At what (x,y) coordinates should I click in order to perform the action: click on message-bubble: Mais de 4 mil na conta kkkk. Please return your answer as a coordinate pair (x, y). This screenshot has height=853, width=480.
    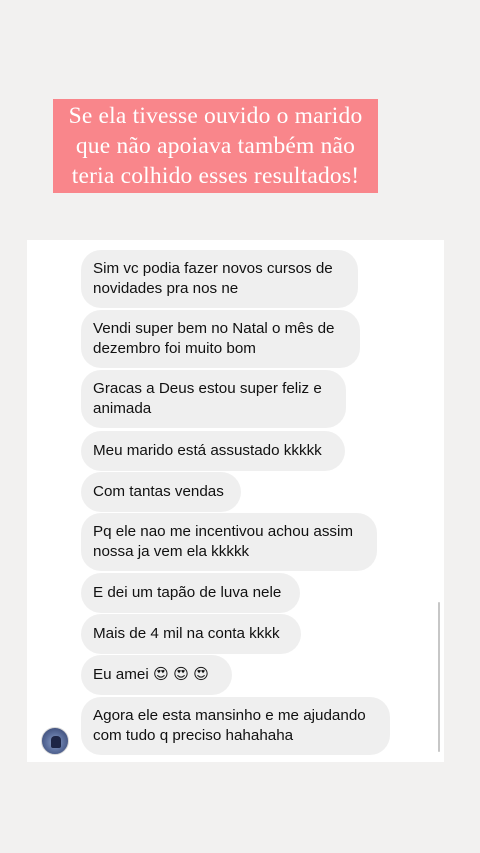
    Looking at the image, I should click on (191, 634).